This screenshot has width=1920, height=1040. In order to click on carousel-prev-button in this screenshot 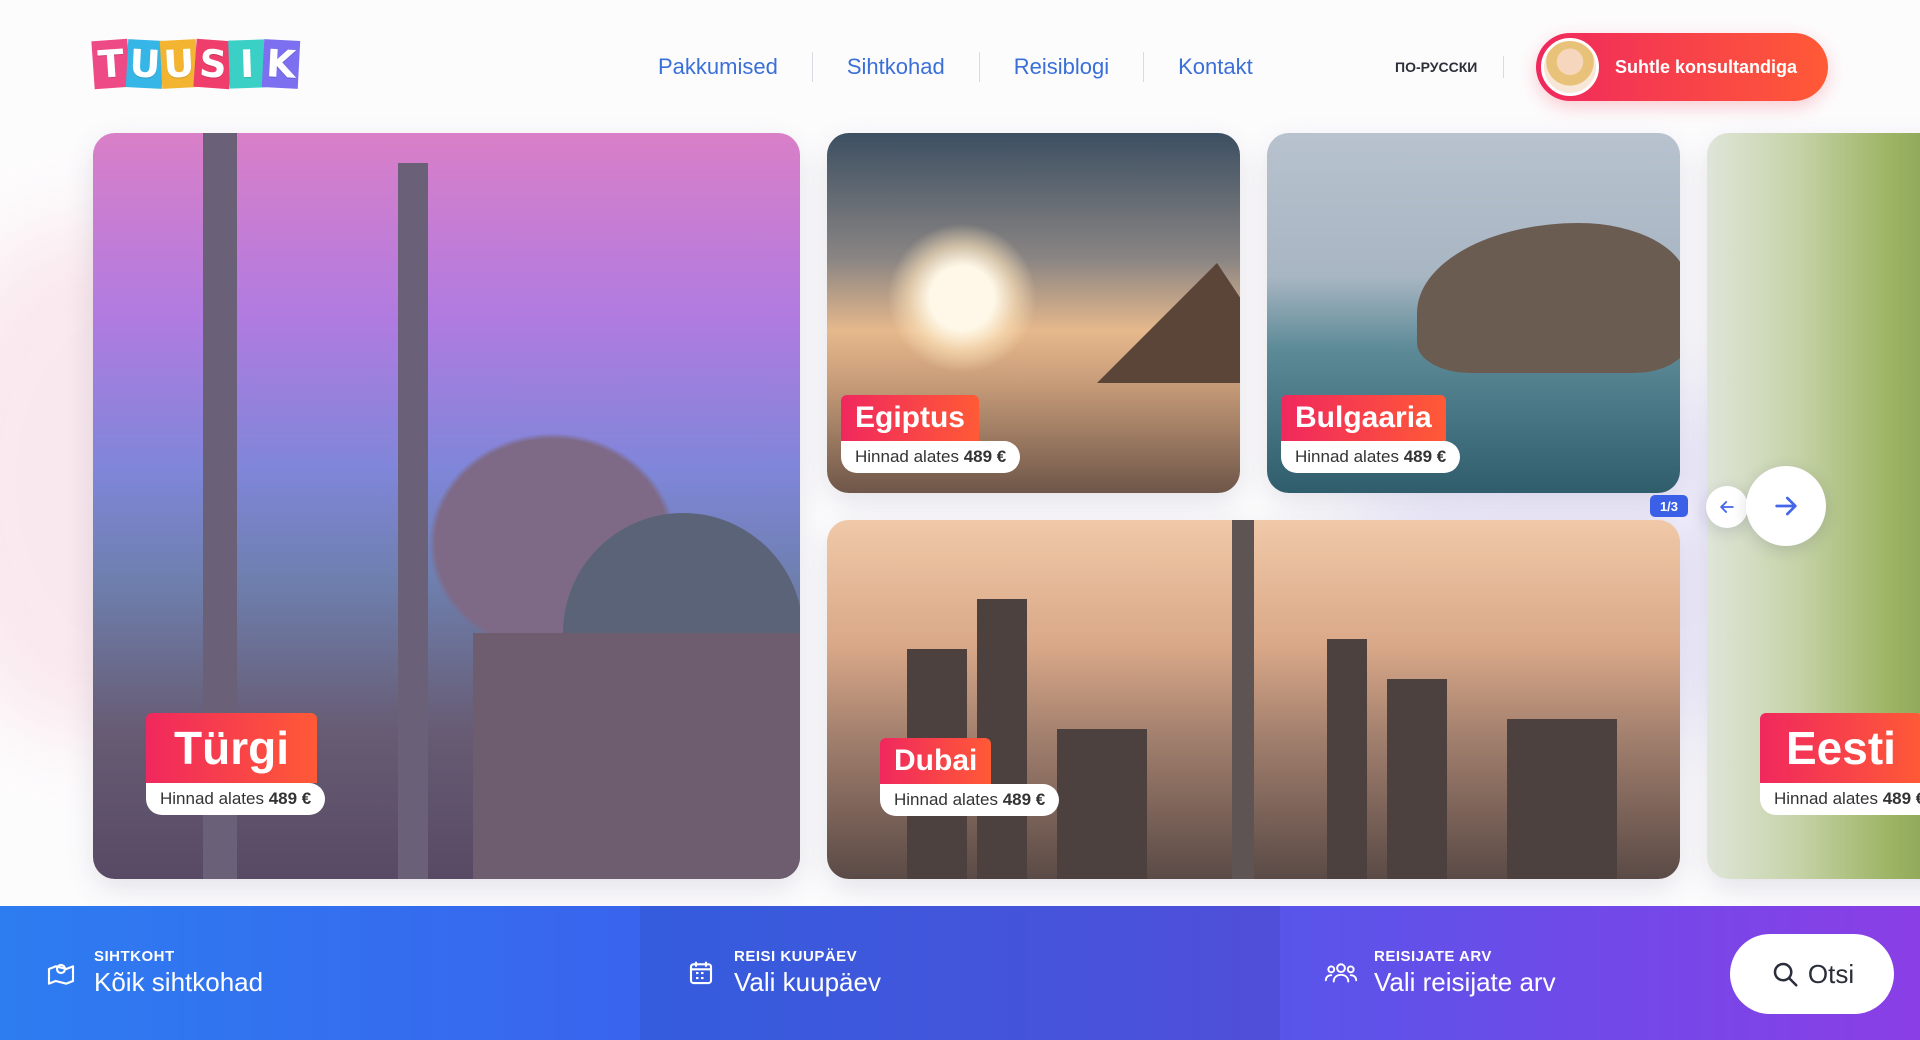, I will do `click(1727, 507)`.